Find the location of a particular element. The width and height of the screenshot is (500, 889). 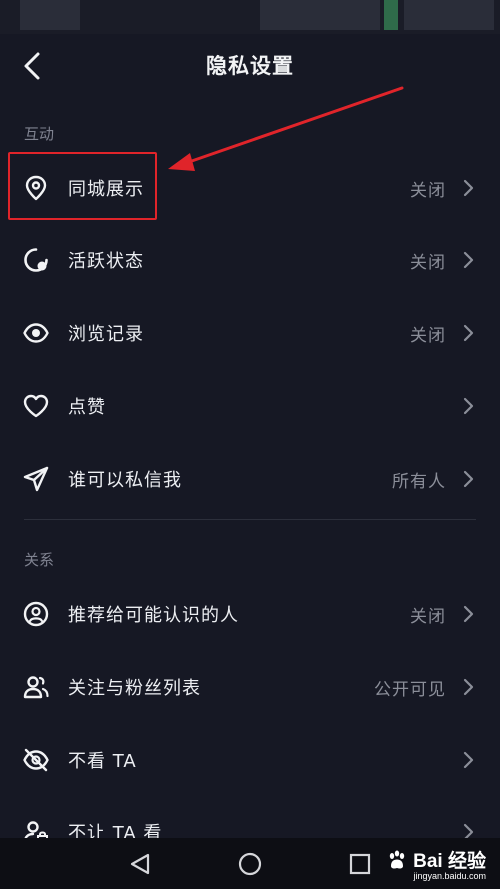

nav-back-icon is located at coordinates (140, 864).